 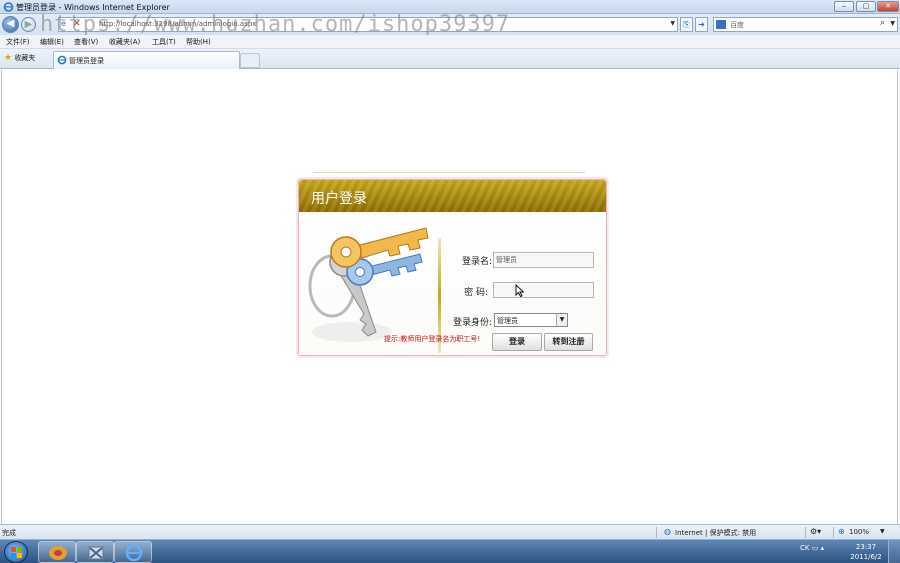 I want to click on tray-language: CK, so click(x=805, y=548).